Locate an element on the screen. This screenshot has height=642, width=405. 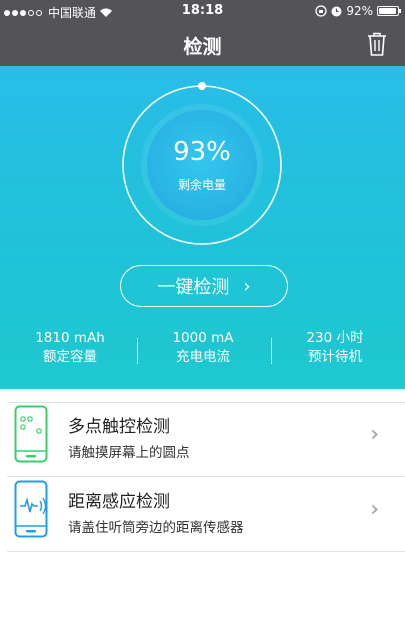
battery-stats: 1810 mAh 额定容量 1000 mA 充电电流 230 小时 预计待机 is located at coordinates (202, 354).